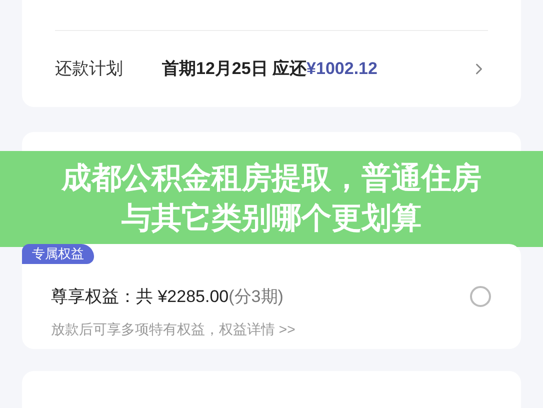 The width and height of the screenshot is (543, 408). Describe the element at coordinates (271, 198) in the screenshot. I see `banner-title: 成都公积金租房提取，普通住房与其它类别哪个更划算` at that location.